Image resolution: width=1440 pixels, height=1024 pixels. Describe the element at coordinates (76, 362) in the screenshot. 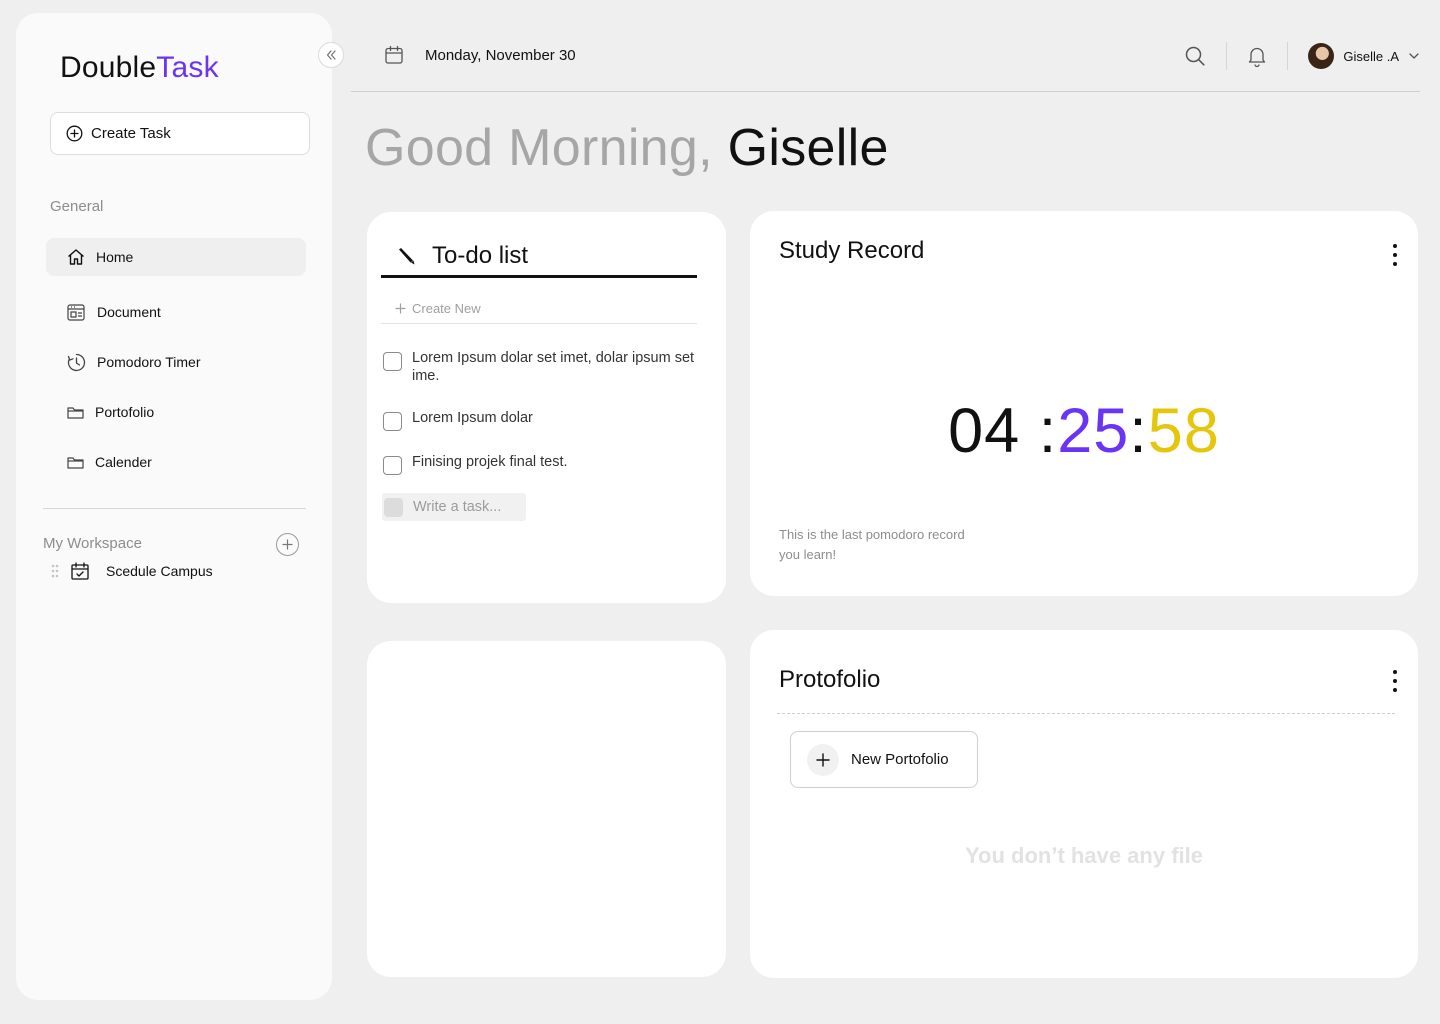

I see `clock-icon` at that location.